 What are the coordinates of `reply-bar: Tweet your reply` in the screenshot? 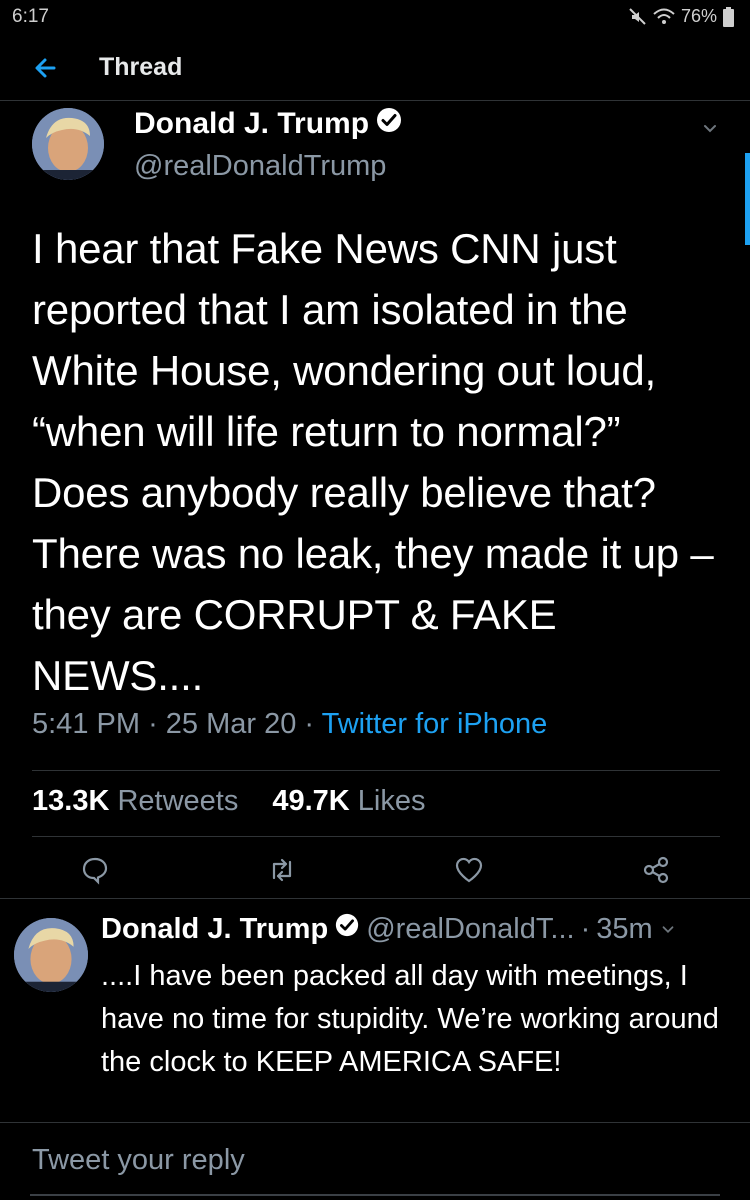 It's located at (375, 1162).